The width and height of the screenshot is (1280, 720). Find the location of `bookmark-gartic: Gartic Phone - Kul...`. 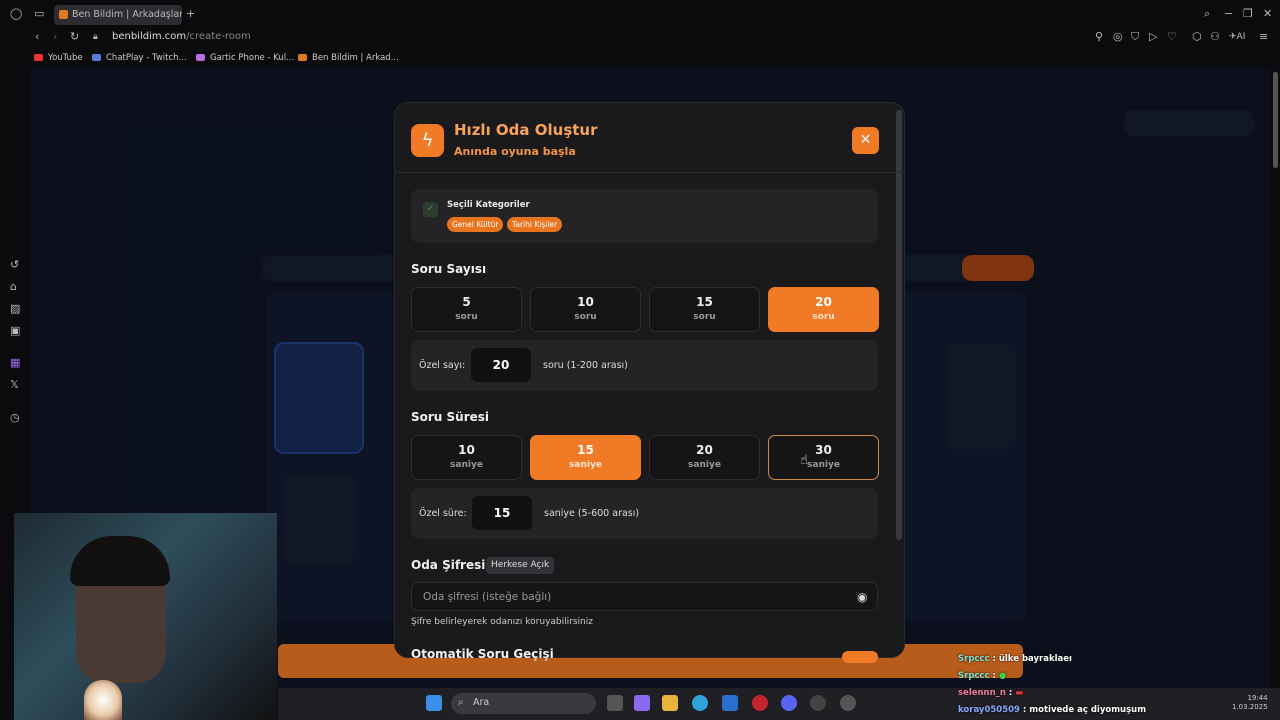

bookmark-gartic: Gartic Phone - Kul... is located at coordinates (245, 58).